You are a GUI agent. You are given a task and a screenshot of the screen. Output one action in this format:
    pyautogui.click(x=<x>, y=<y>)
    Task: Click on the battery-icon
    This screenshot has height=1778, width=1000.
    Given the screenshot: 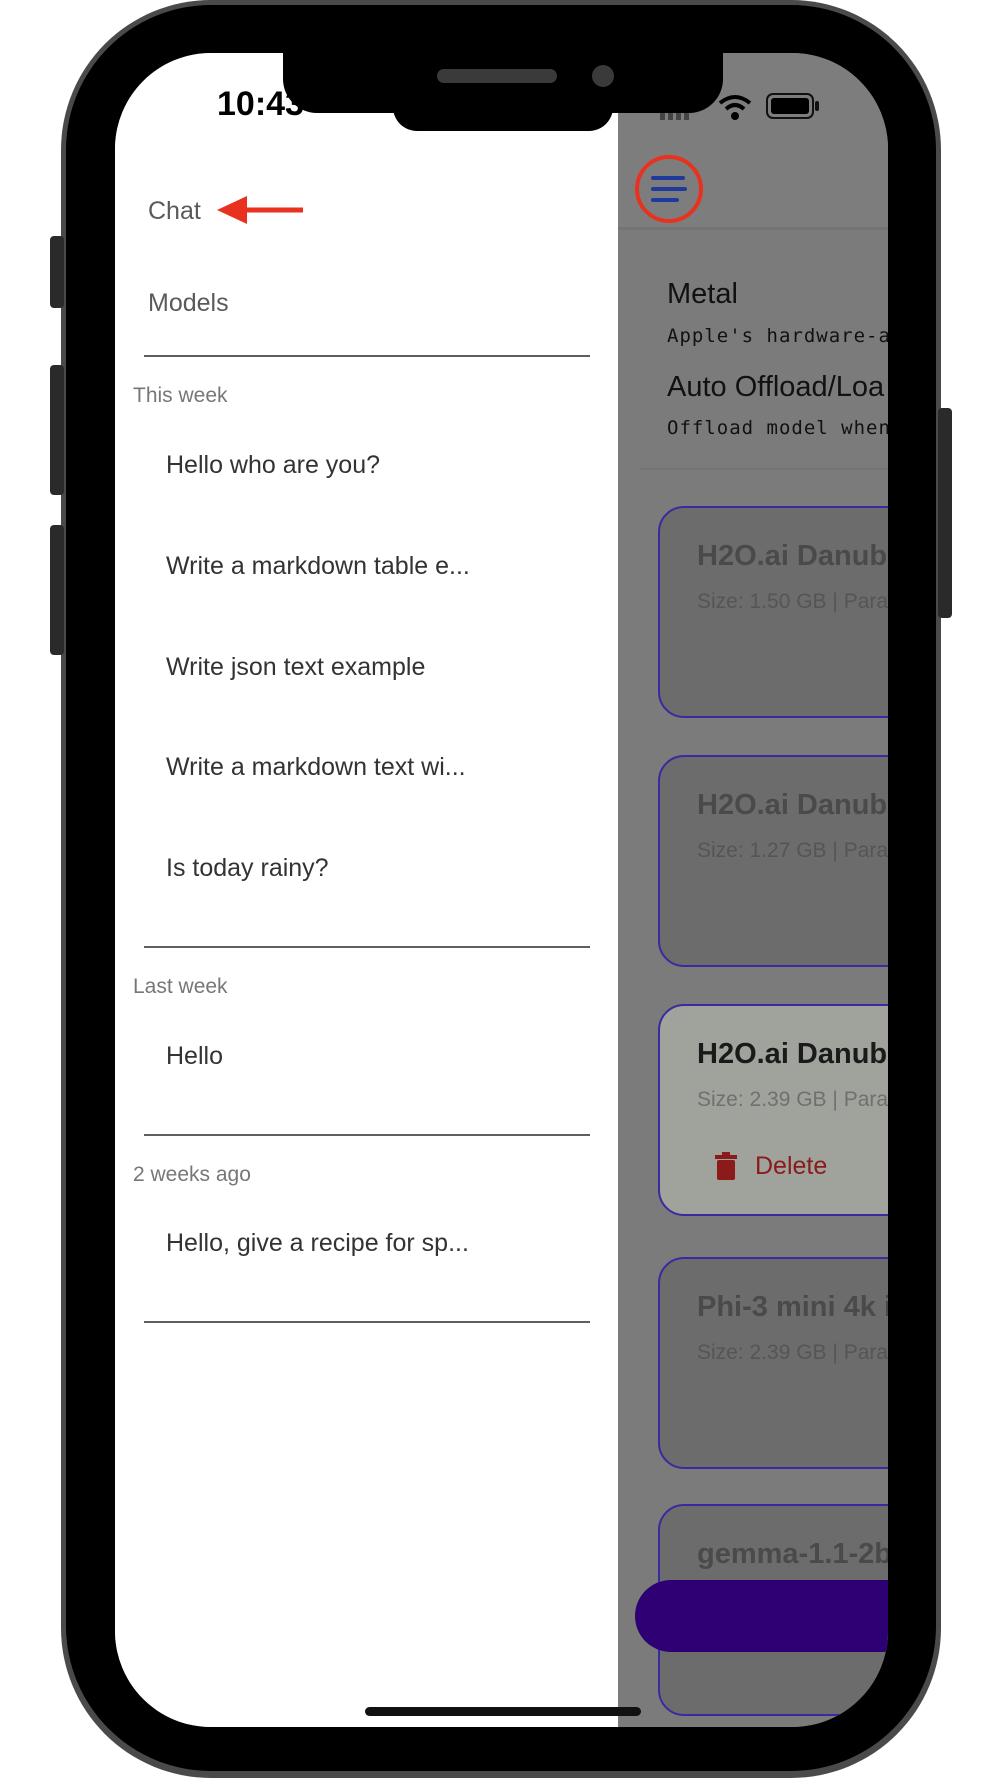 What is the action you would take?
    pyautogui.click(x=793, y=106)
    